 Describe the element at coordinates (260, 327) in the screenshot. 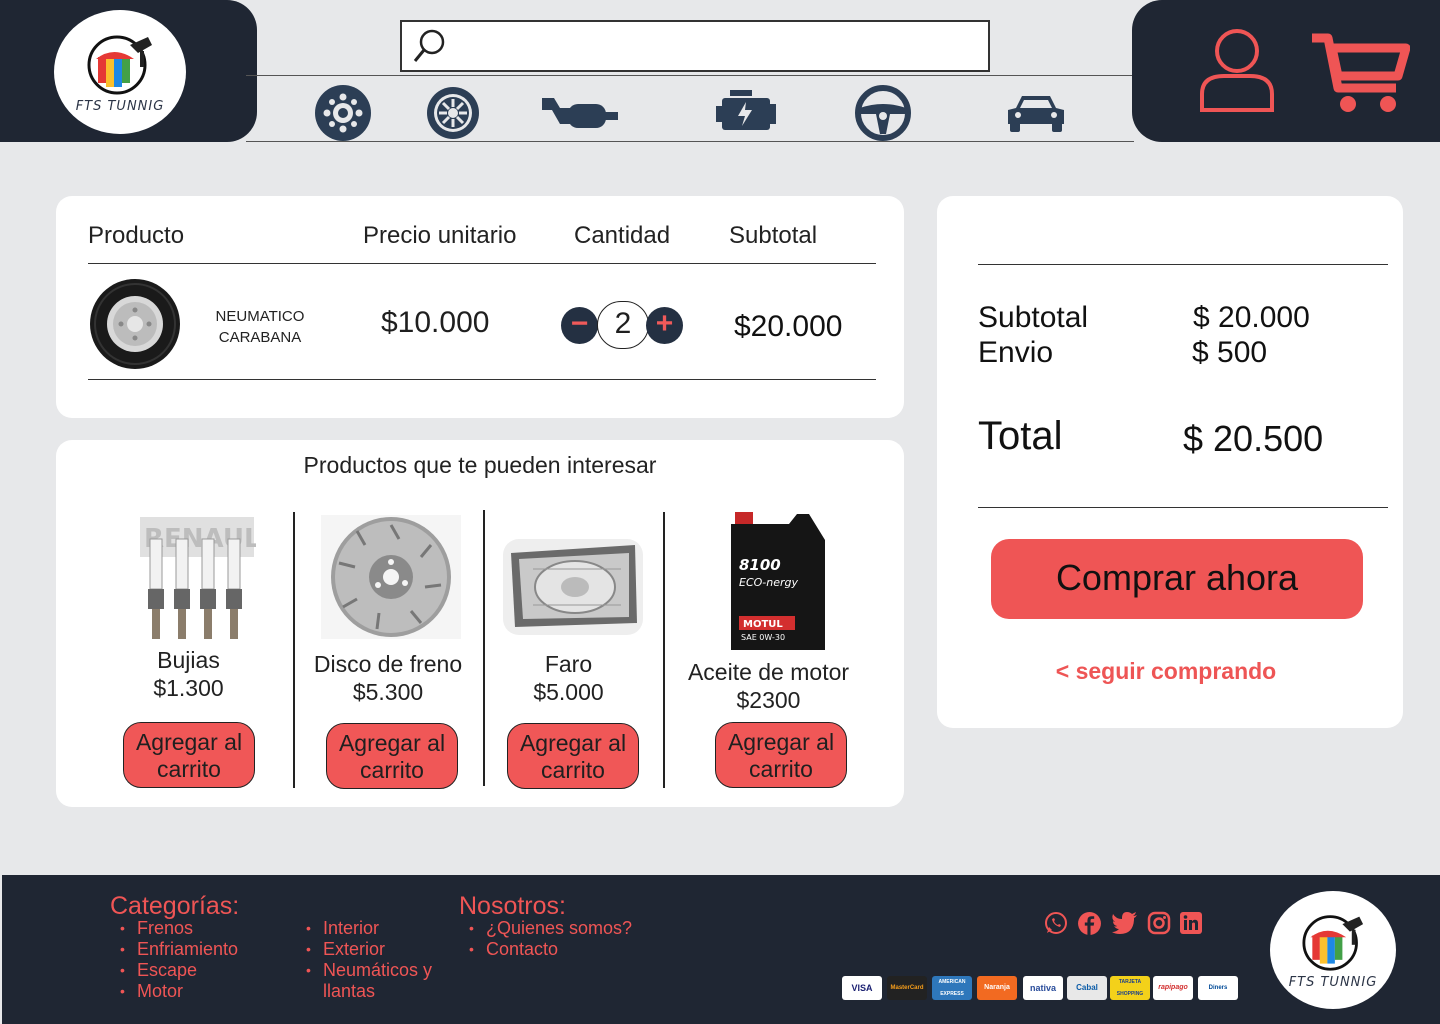

I see `cart-item-name: NEUMATICO CARABANA` at that location.